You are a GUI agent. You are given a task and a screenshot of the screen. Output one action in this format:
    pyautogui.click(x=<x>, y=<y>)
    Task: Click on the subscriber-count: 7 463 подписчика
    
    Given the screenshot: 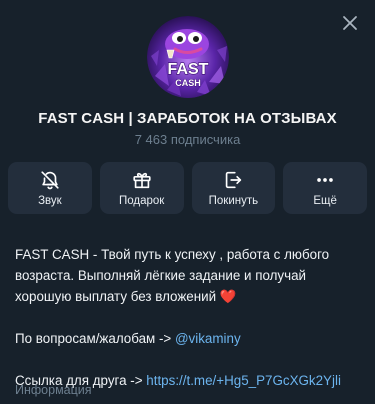 What is the action you would take?
    pyautogui.click(x=187, y=139)
    